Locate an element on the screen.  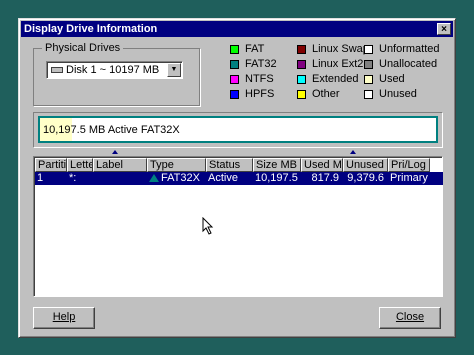
legend-item-unformatted: Unformatted is located at coordinates (402, 49).